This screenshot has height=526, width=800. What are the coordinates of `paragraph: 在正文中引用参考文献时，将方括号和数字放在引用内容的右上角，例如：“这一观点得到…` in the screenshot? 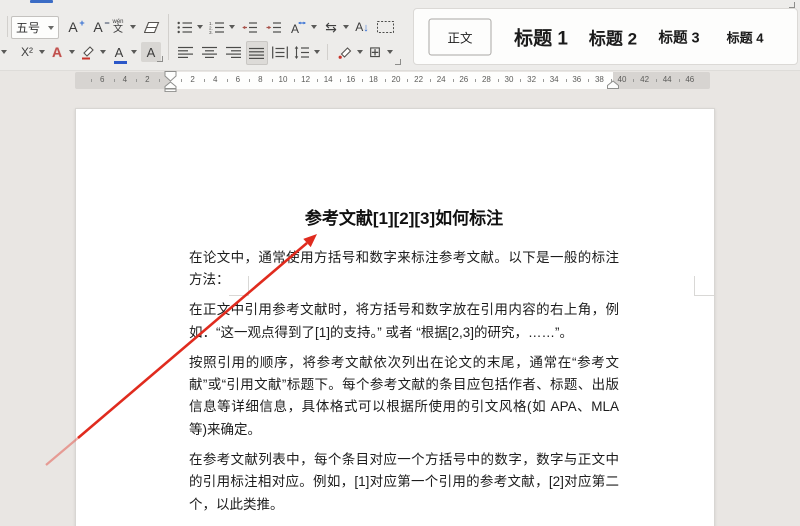 It's located at (404, 321).